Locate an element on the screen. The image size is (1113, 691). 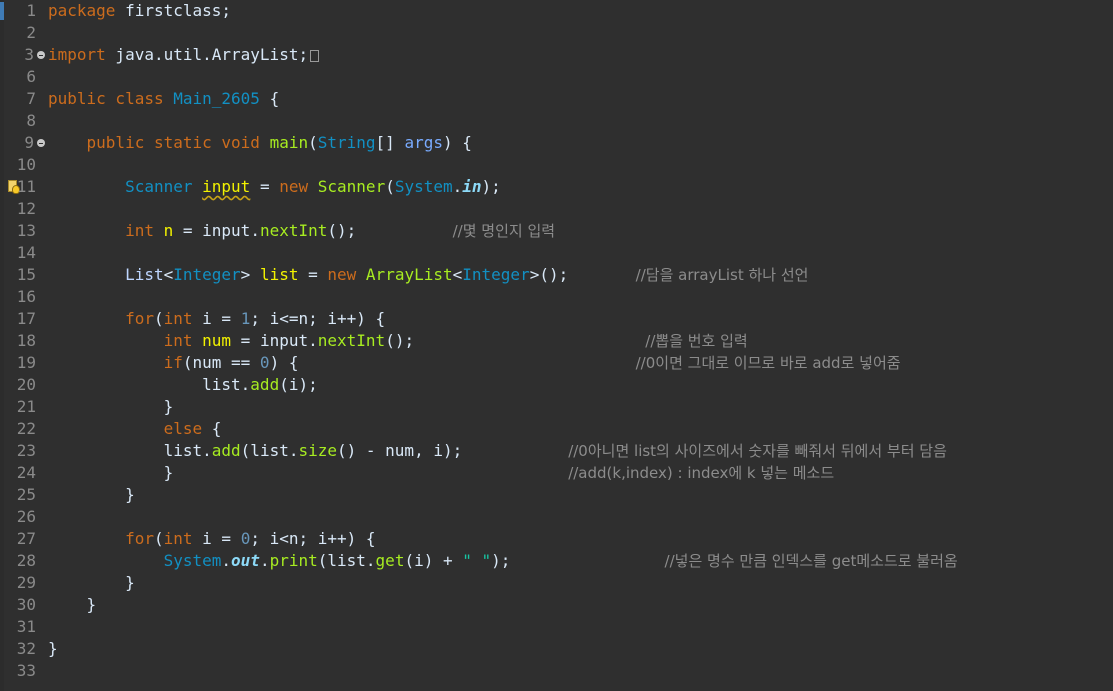
code-line: else { is located at coordinates (135, 429).